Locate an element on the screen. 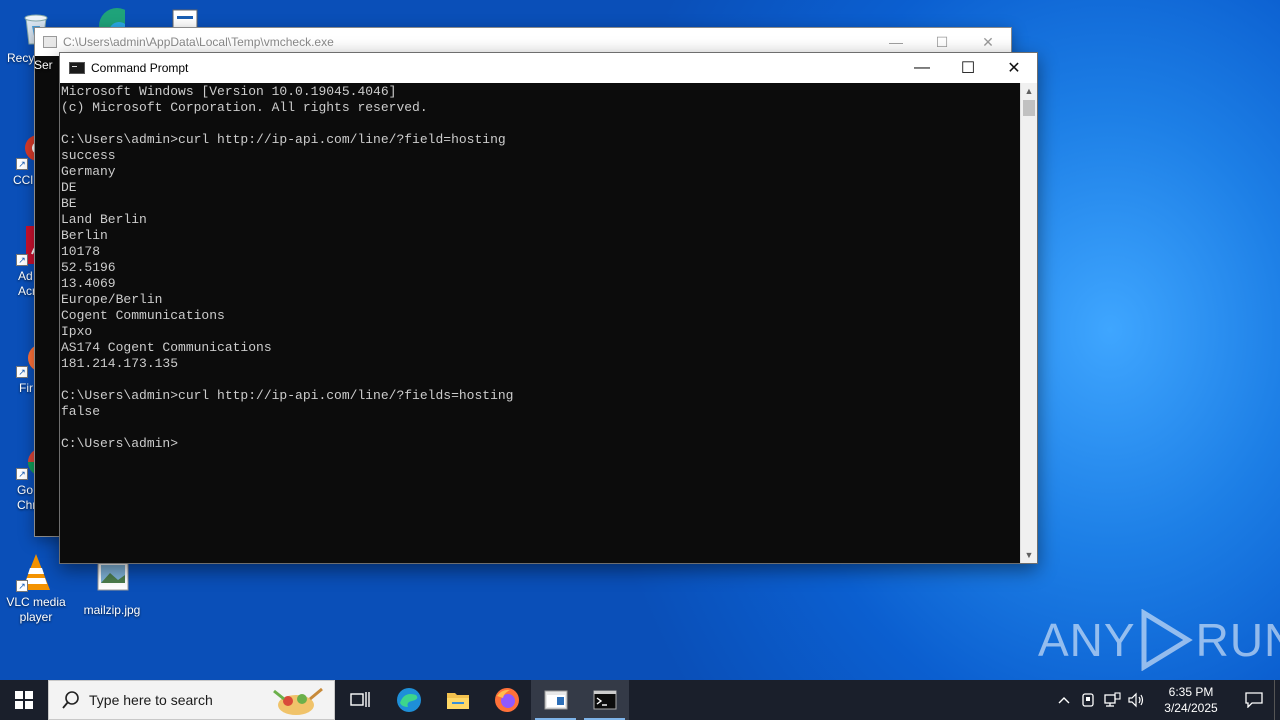  taskbar-edge is located at coordinates (408, 700).